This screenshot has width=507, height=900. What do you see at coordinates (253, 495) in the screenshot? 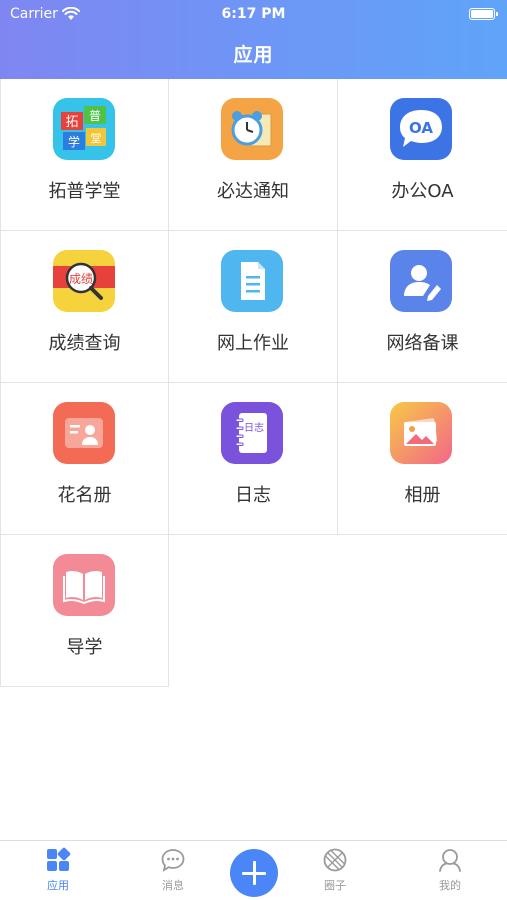
I see `app-label: 日志` at bounding box center [253, 495].